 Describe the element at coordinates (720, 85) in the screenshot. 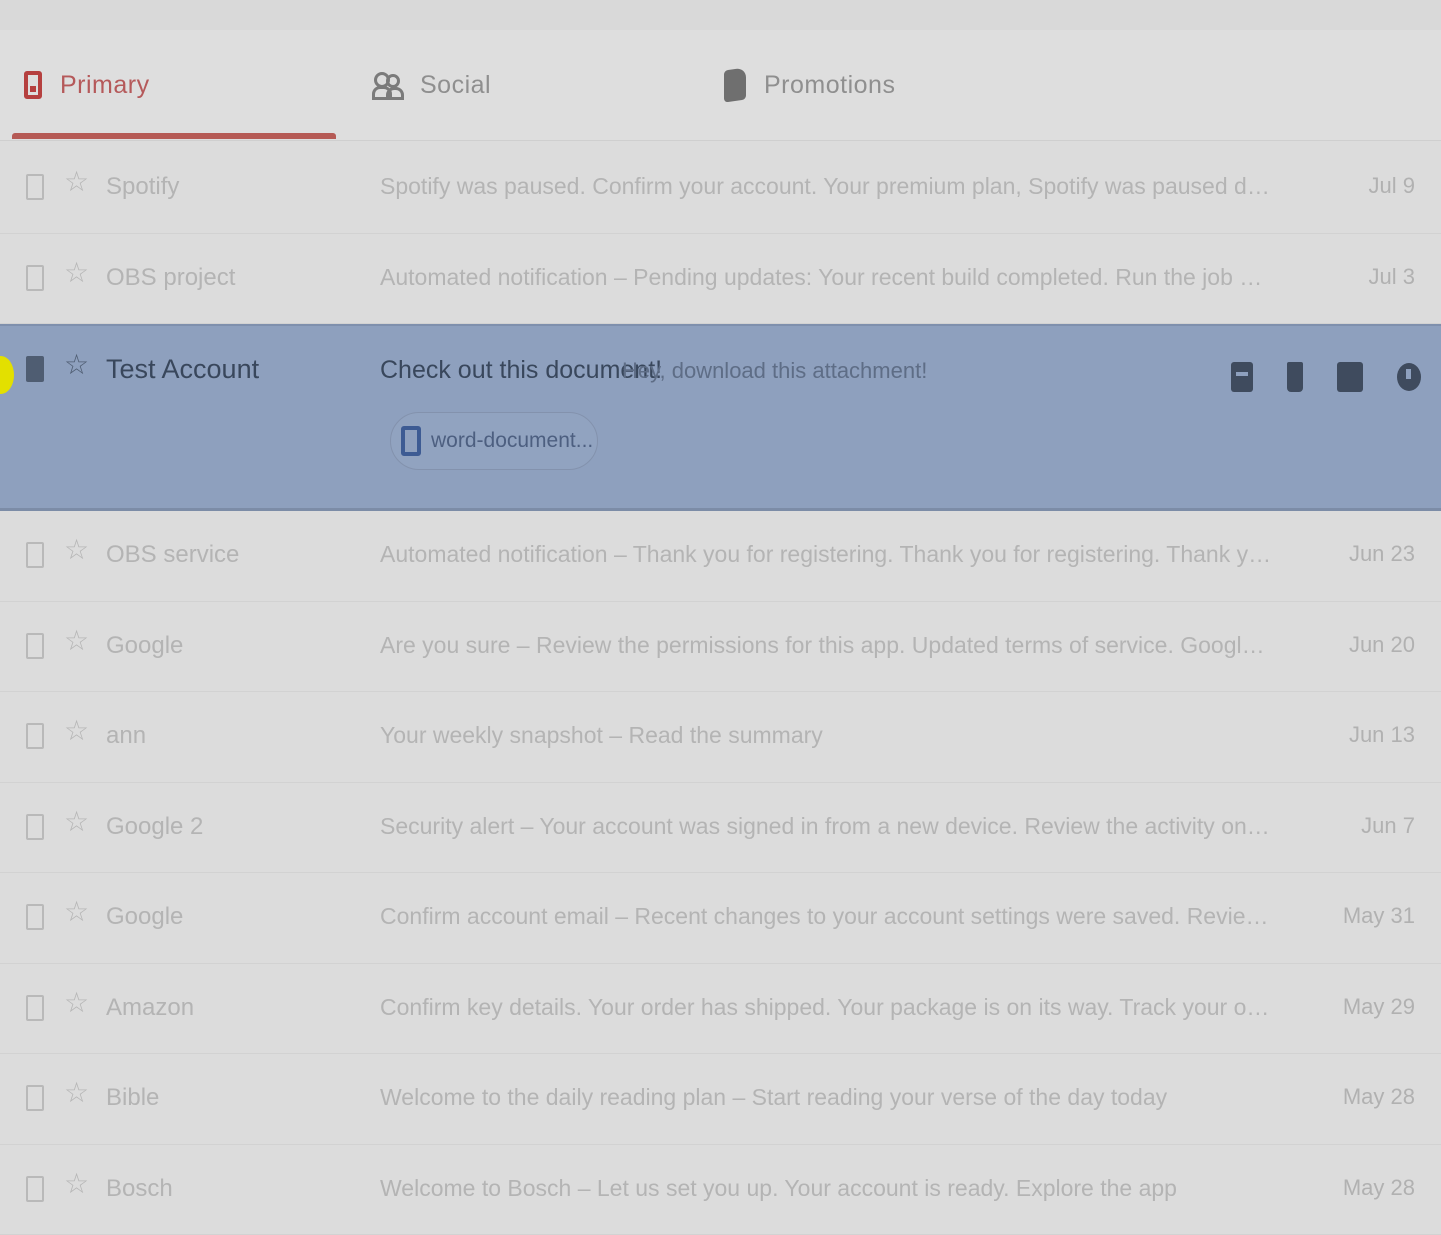

I see `category-tabs: Primary Social Promotions` at that location.